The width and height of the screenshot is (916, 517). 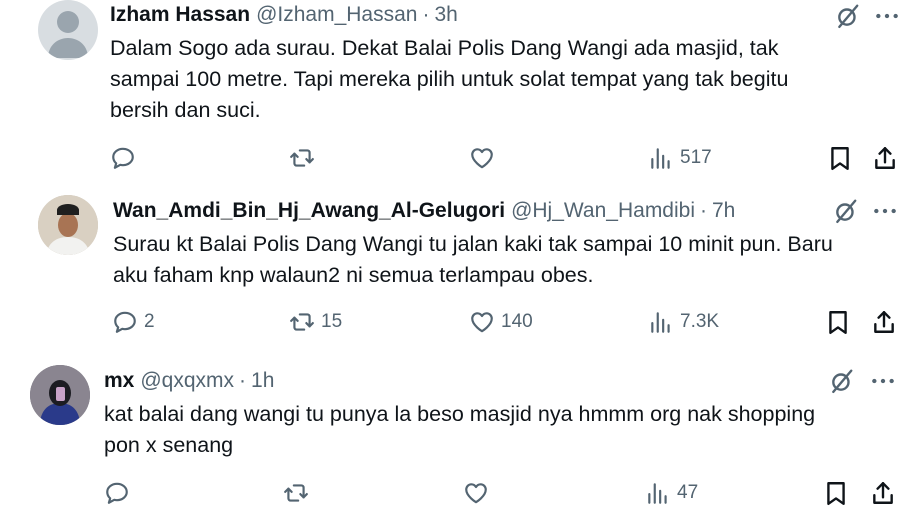 I want to click on tweet-header: Izham Hassan @Izham_Hassan · 3h, so click(x=284, y=15).